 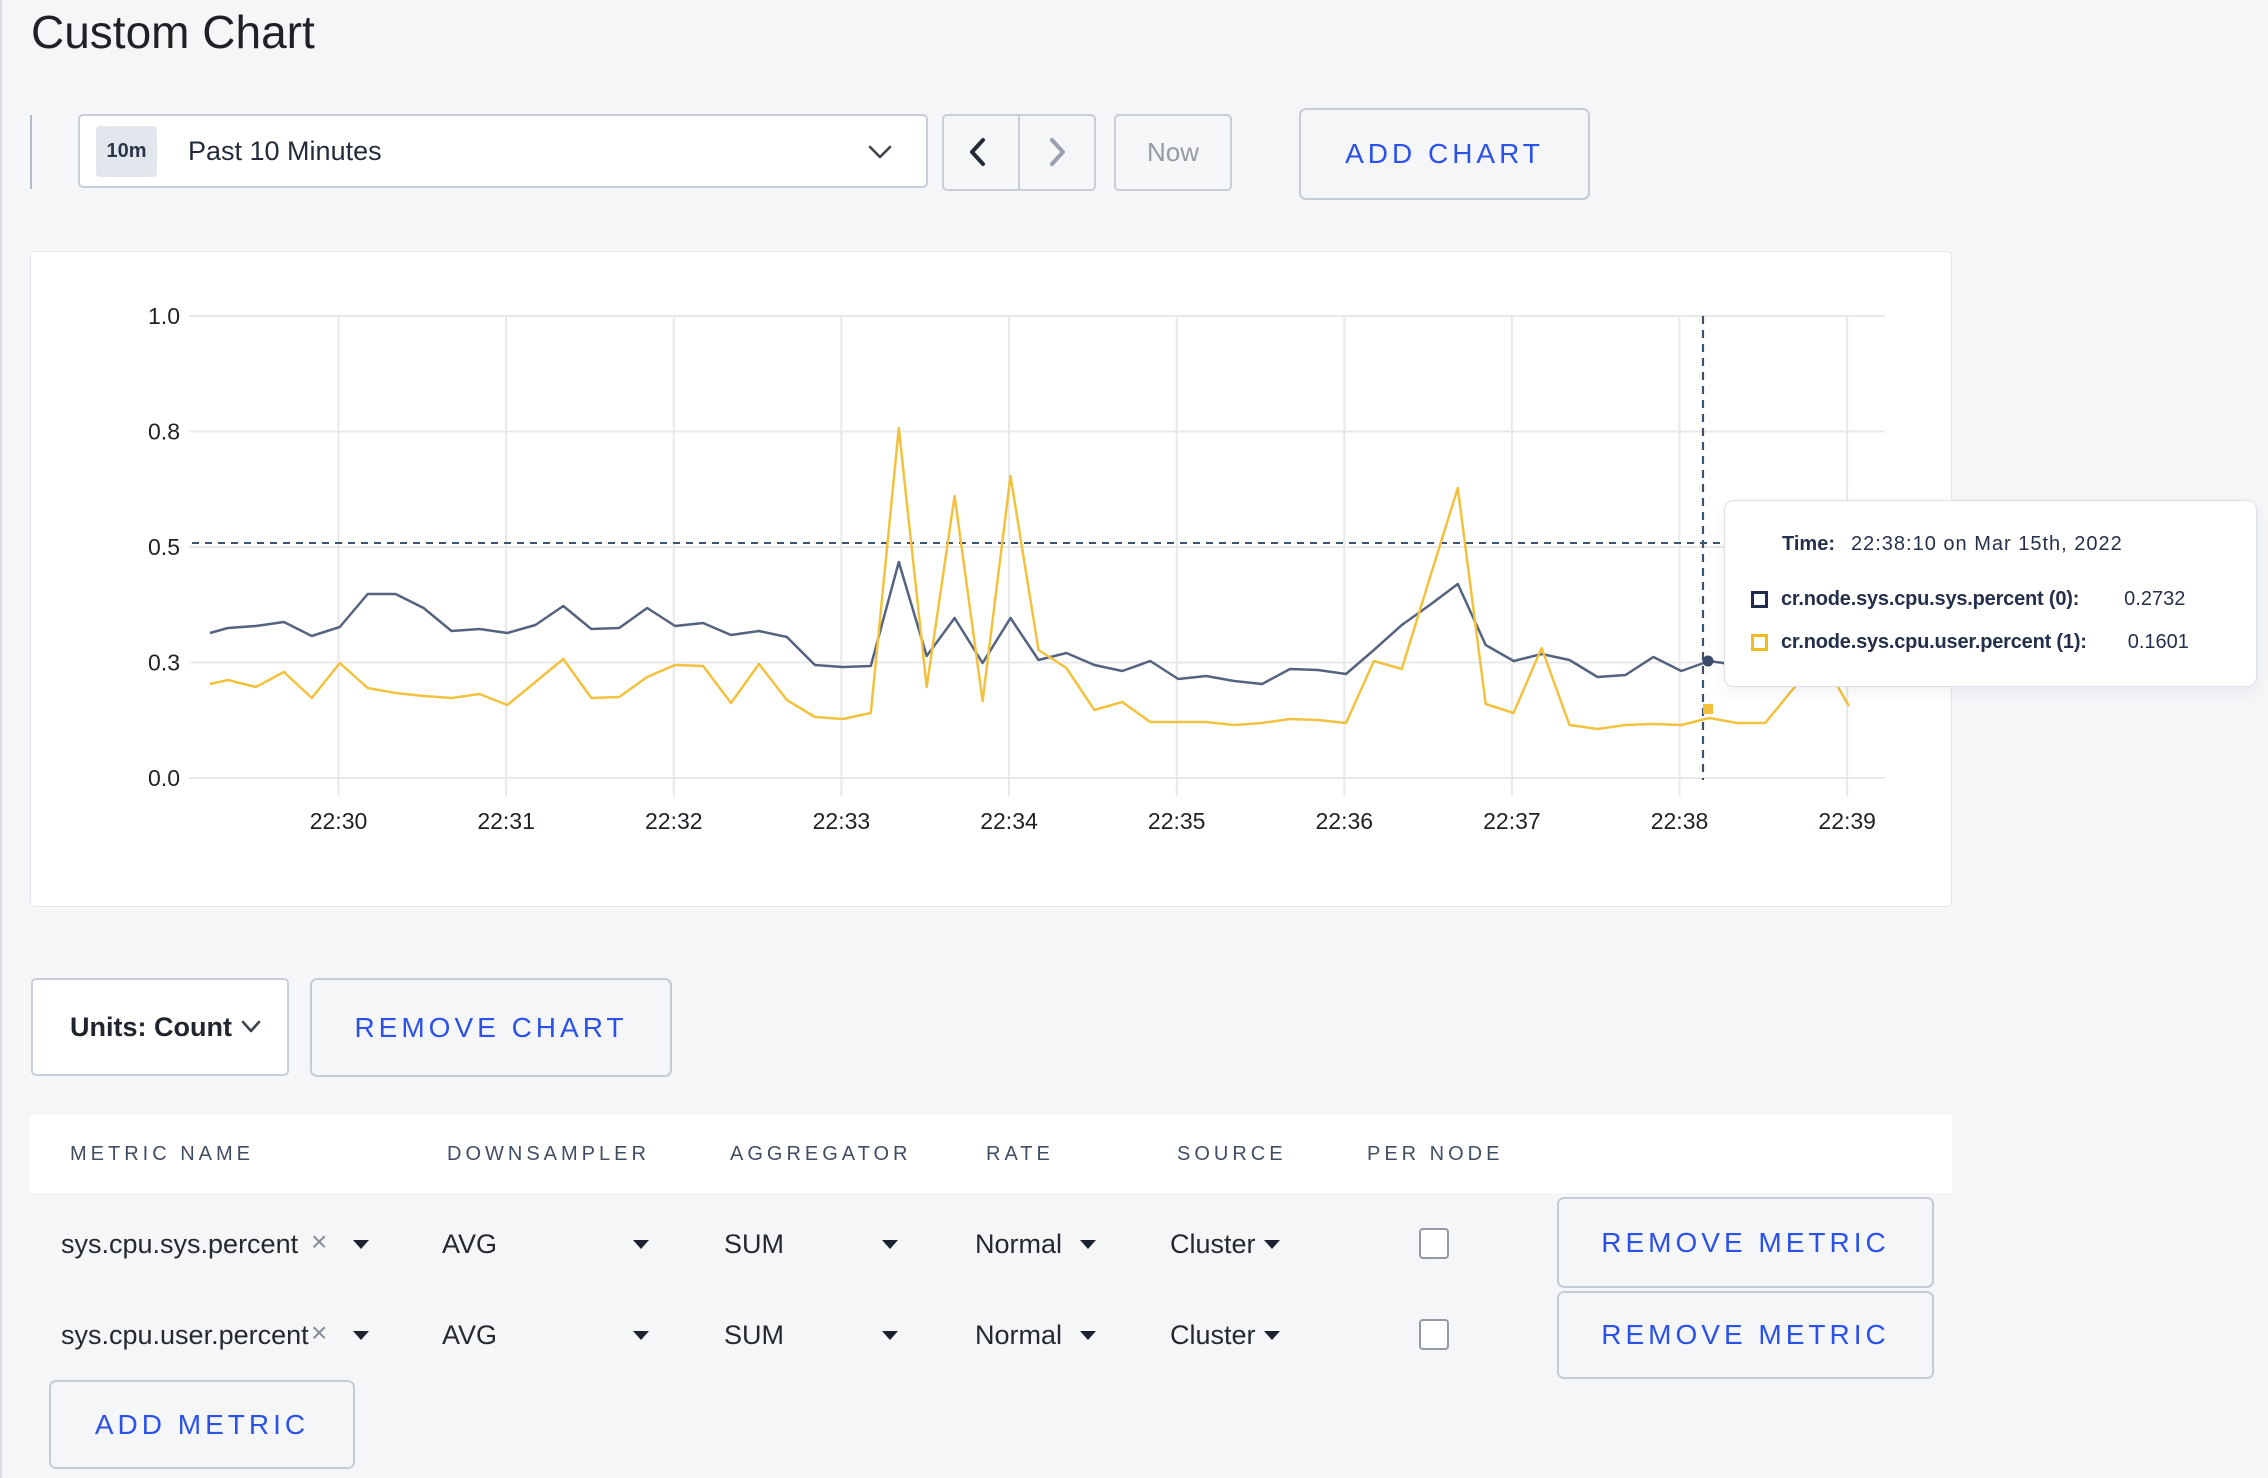 What do you see at coordinates (842, 821) in the screenshot?
I see `svg-text: 22:33` at bounding box center [842, 821].